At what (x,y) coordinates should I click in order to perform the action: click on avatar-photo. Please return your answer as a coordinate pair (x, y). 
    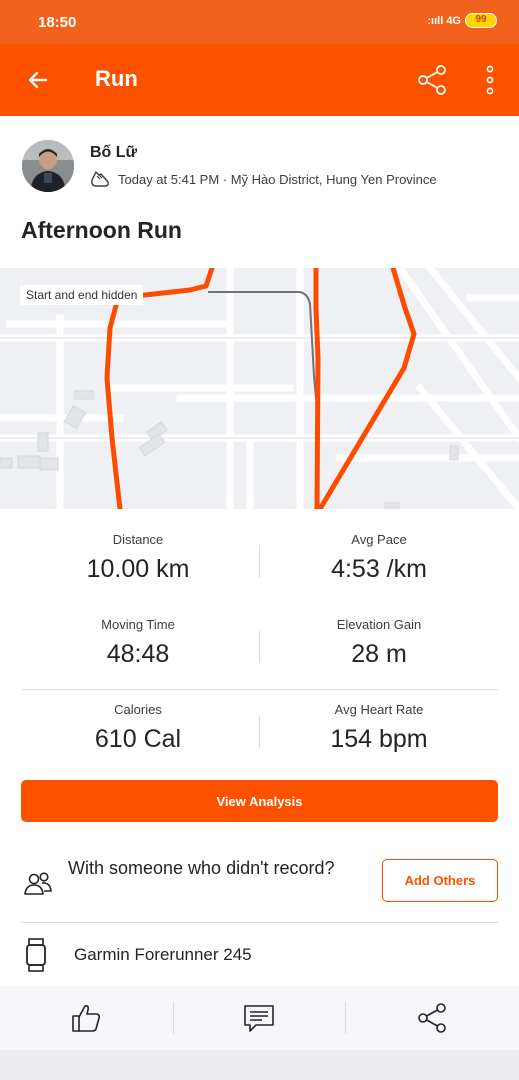
    Looking at the image, I should click on (48, 166).